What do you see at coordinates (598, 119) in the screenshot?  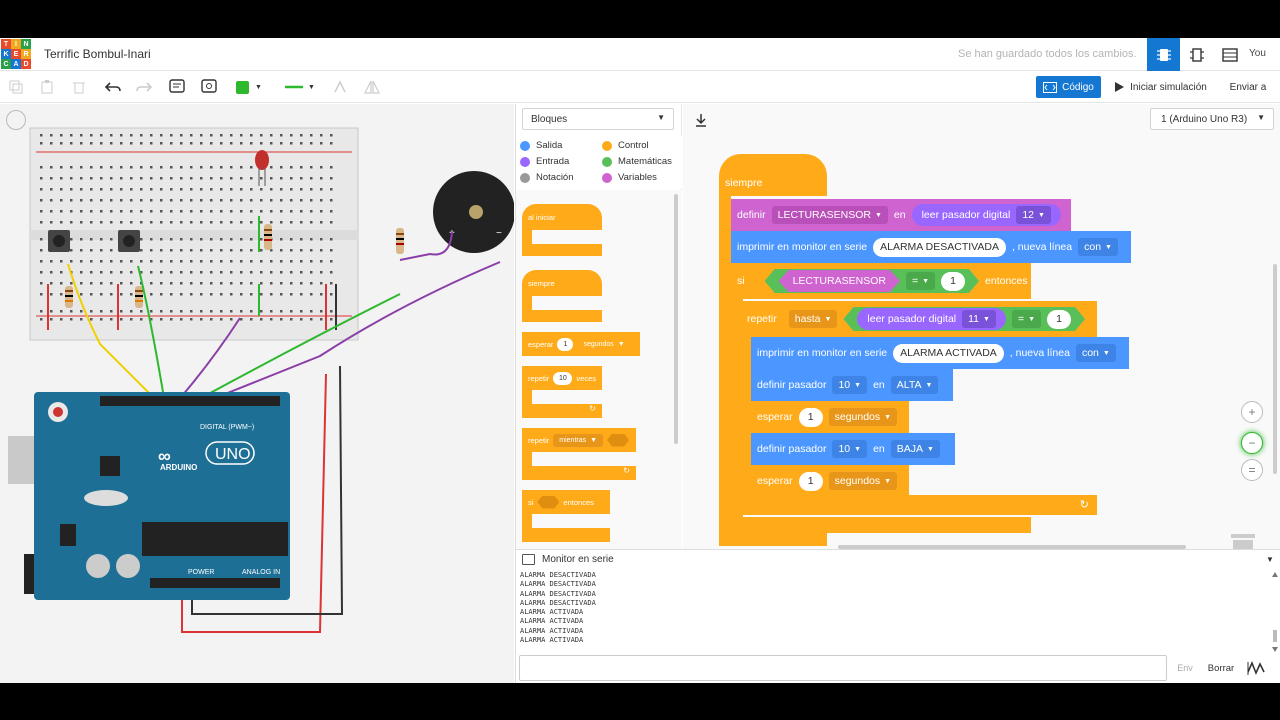 I see `code-mode-select: Bloques ▼` at bounding box center [598, 119].